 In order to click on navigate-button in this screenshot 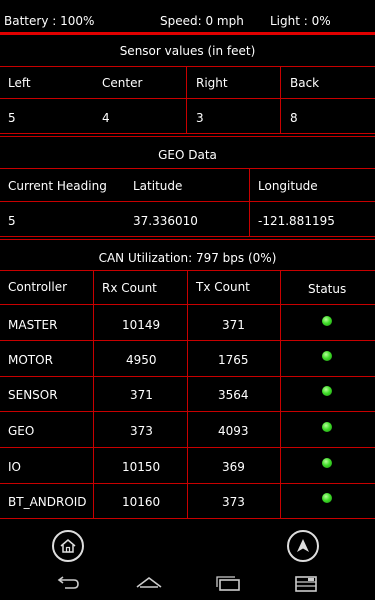, I will do `click(303, 546)`.